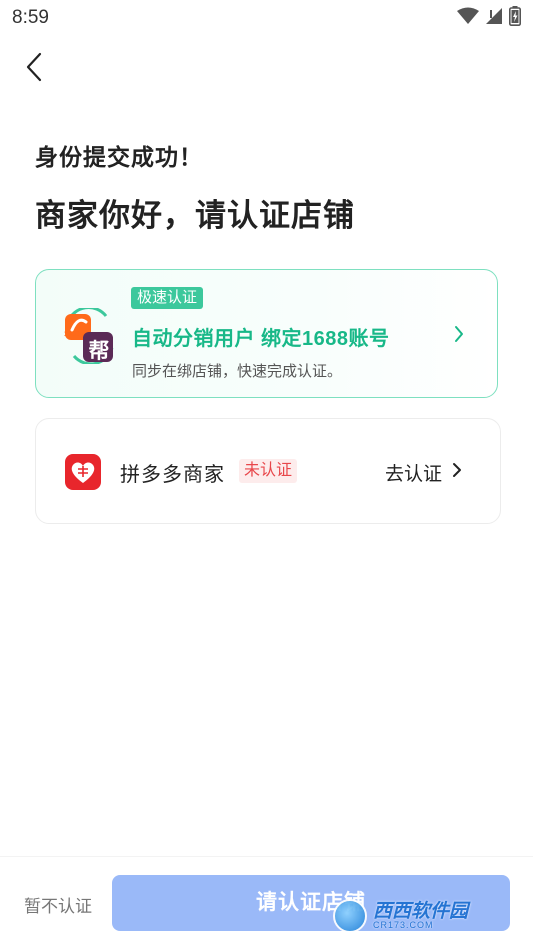 Image resolution: width=533 pixels, height=949 pixels. I want to click on back-arrow-icon, so click(34, 69).